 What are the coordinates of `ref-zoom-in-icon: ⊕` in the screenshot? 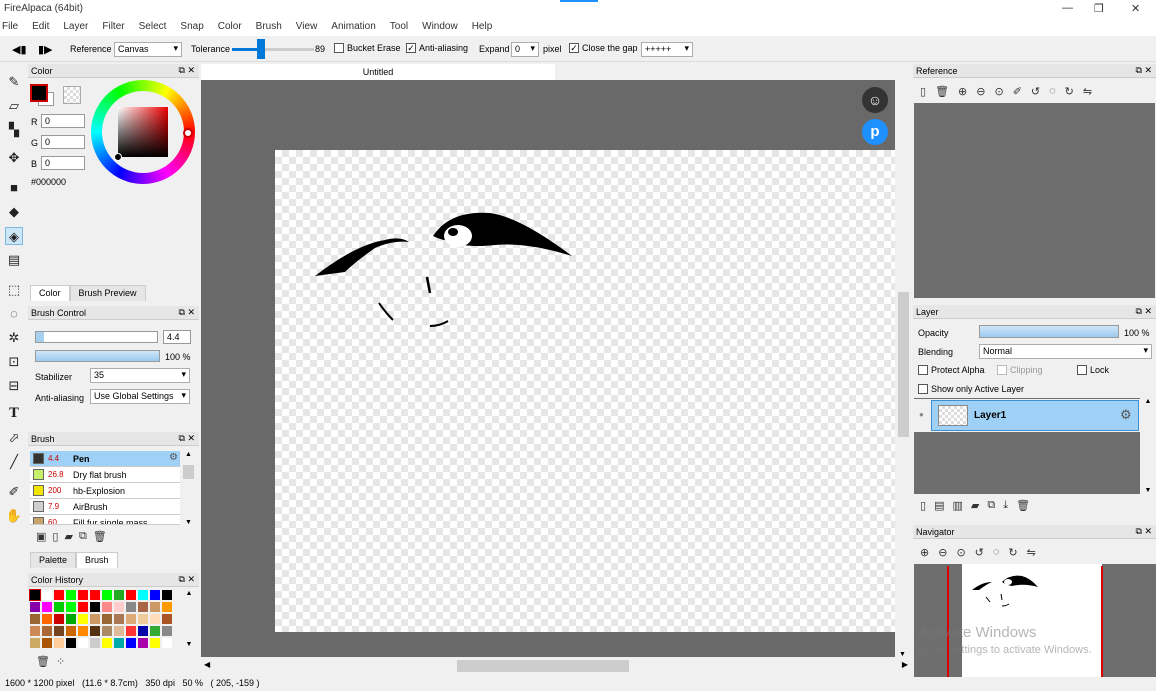 It's located at (962, 91).